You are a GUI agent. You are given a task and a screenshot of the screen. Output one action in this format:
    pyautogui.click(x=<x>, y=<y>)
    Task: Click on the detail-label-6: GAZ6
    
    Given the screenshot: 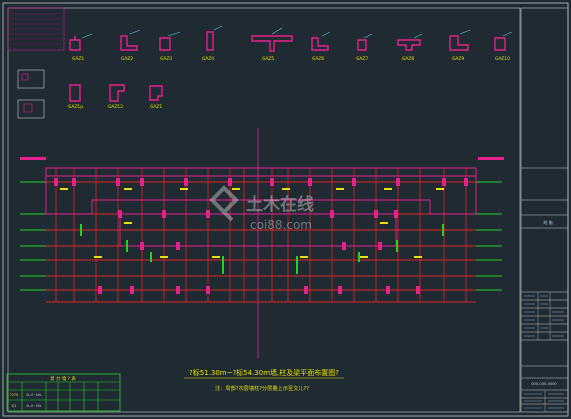 What is the action you would take?
    pyautogui.click(x=318, y=59)
    